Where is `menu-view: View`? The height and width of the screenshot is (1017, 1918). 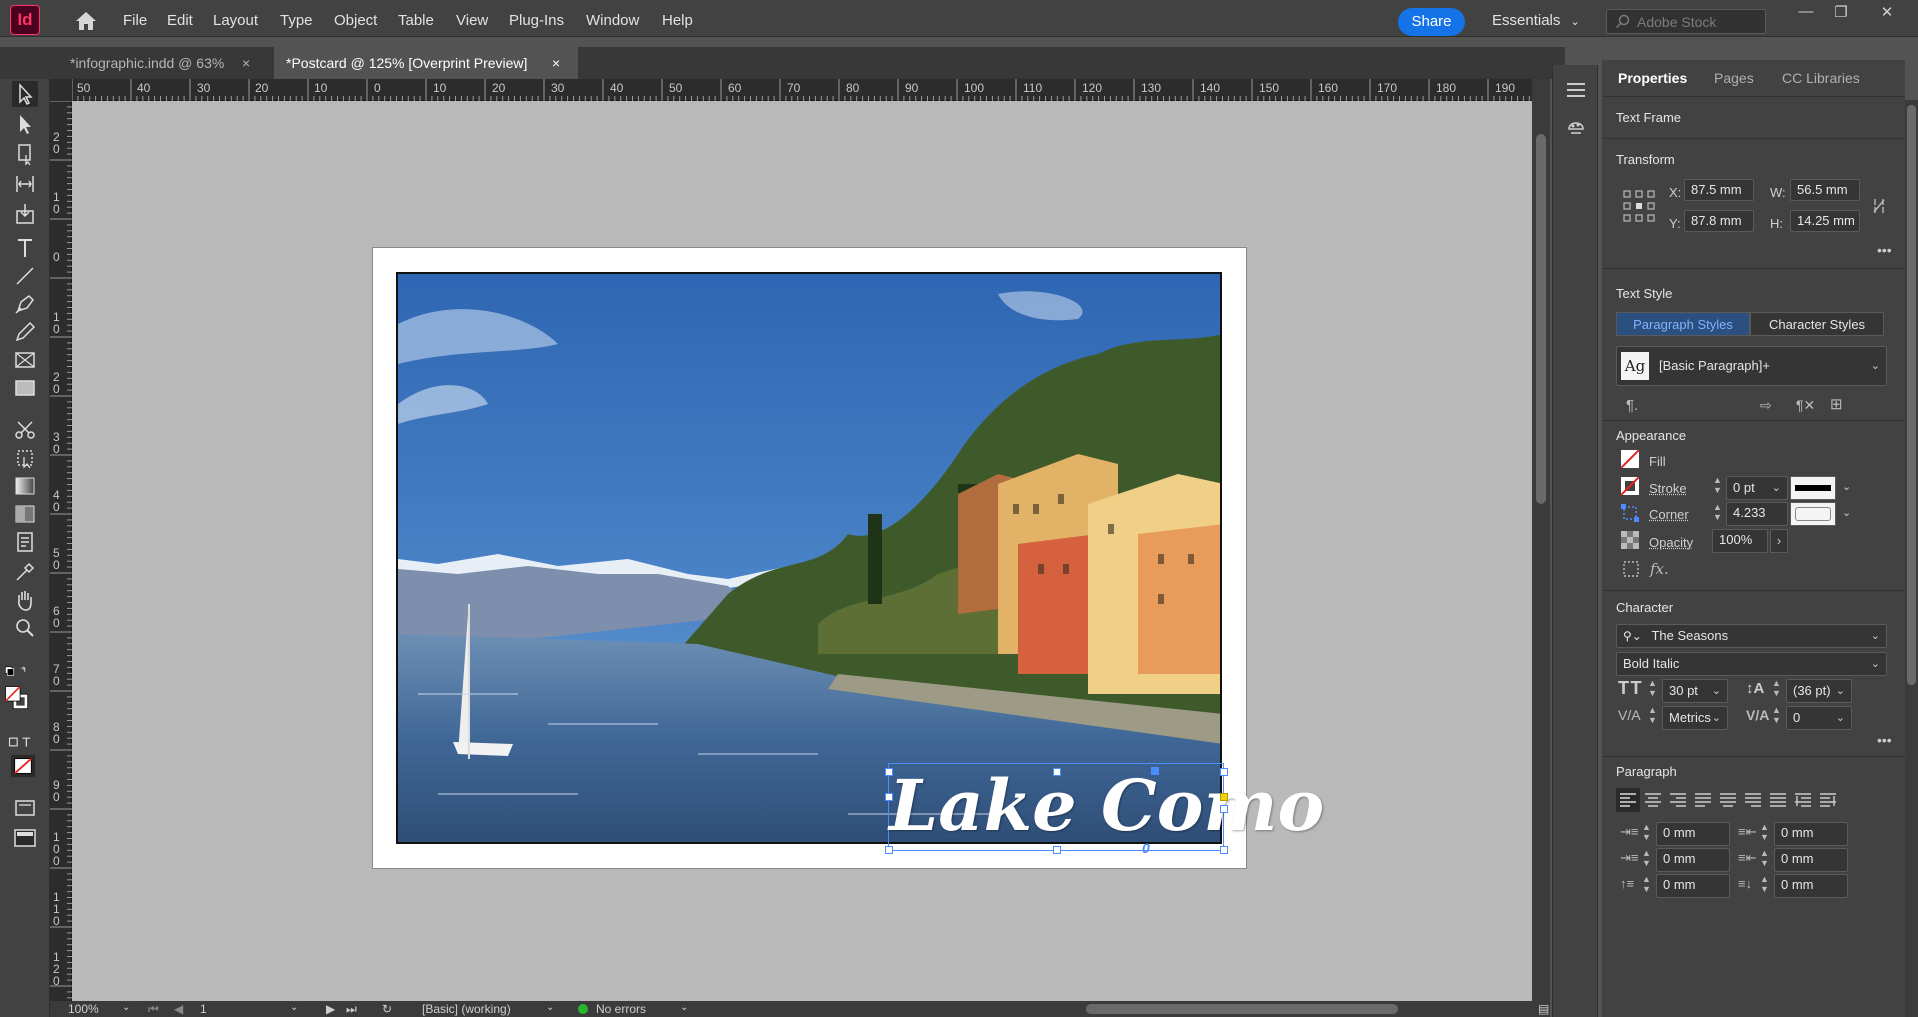 menu-view: View is located at coordinates (472, 20).